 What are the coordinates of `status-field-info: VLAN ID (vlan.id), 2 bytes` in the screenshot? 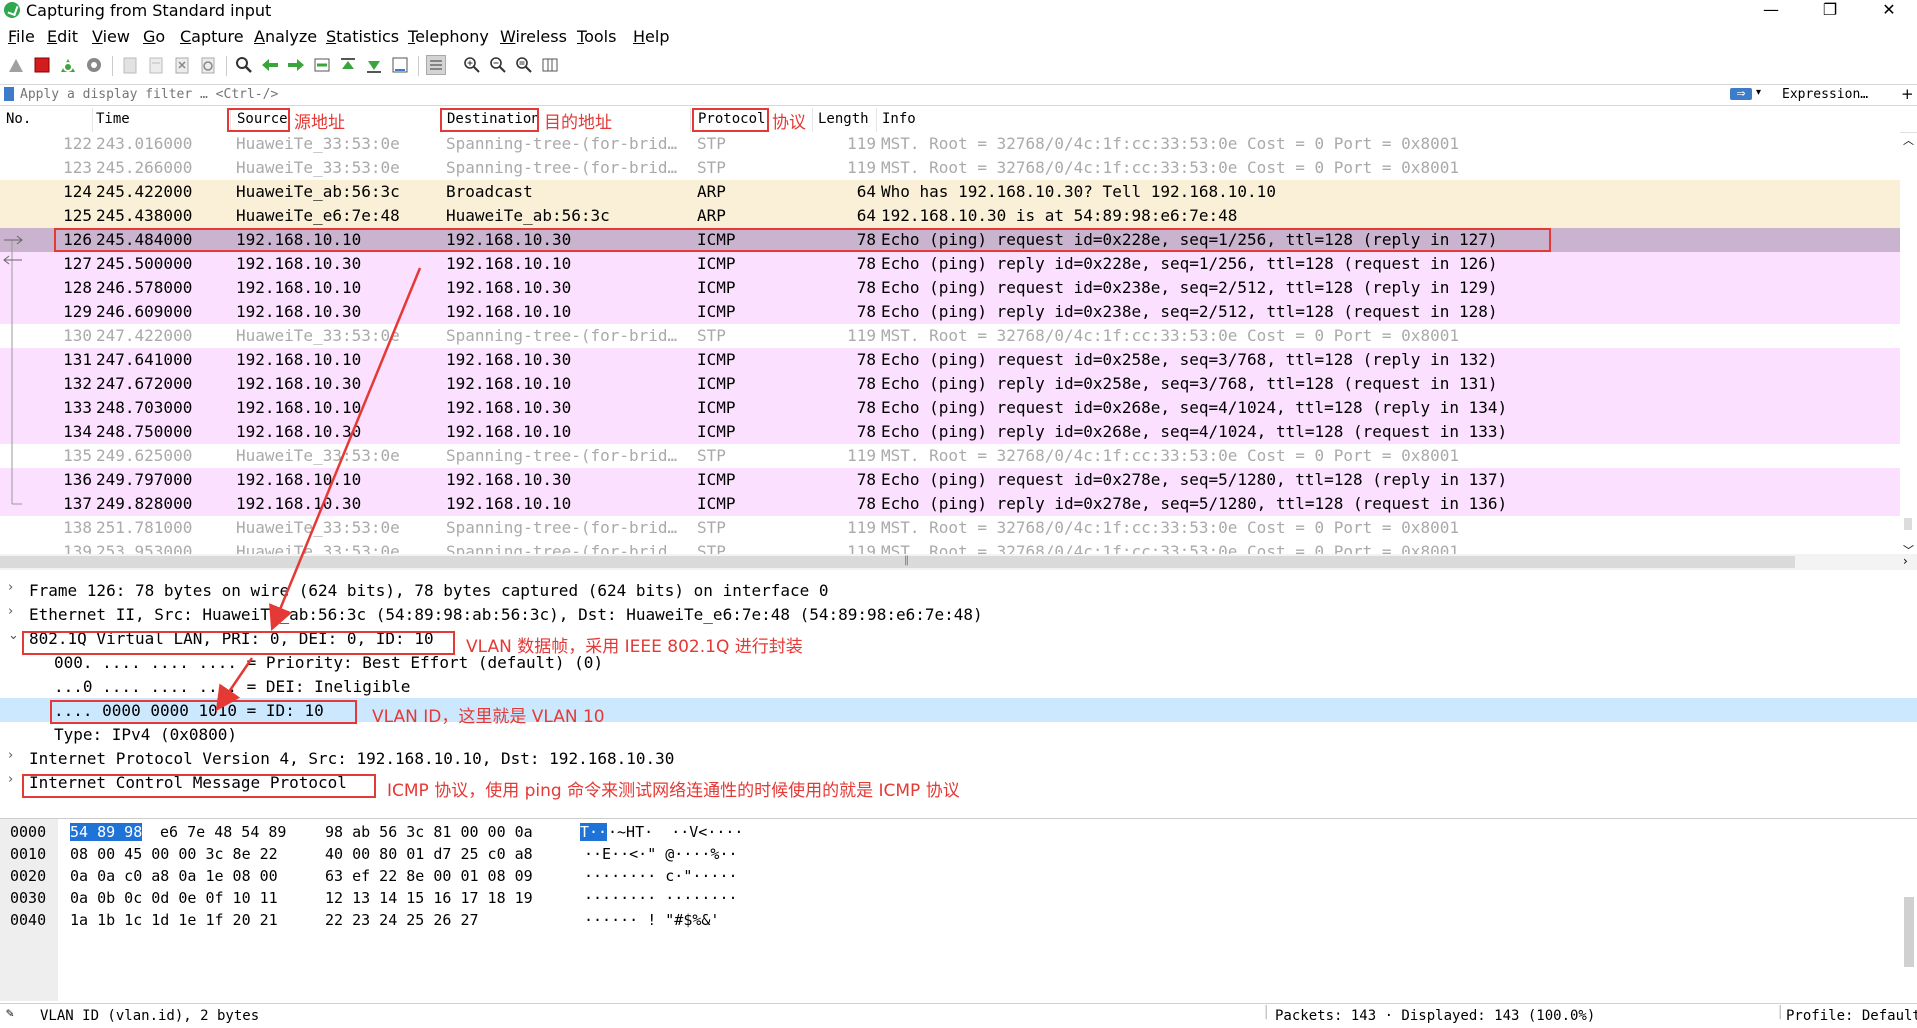 It's located at (150, 1016).